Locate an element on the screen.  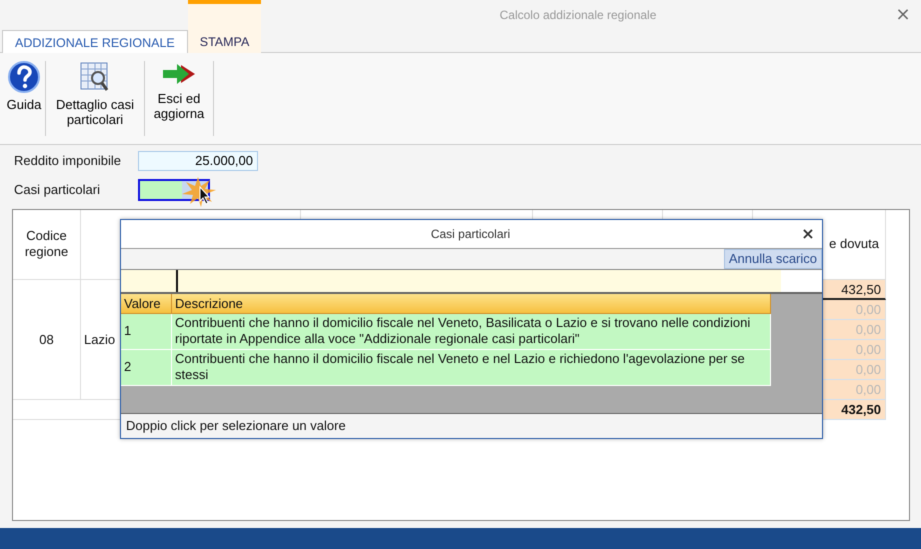
table-search-icon is located at coordinates (95, 77).